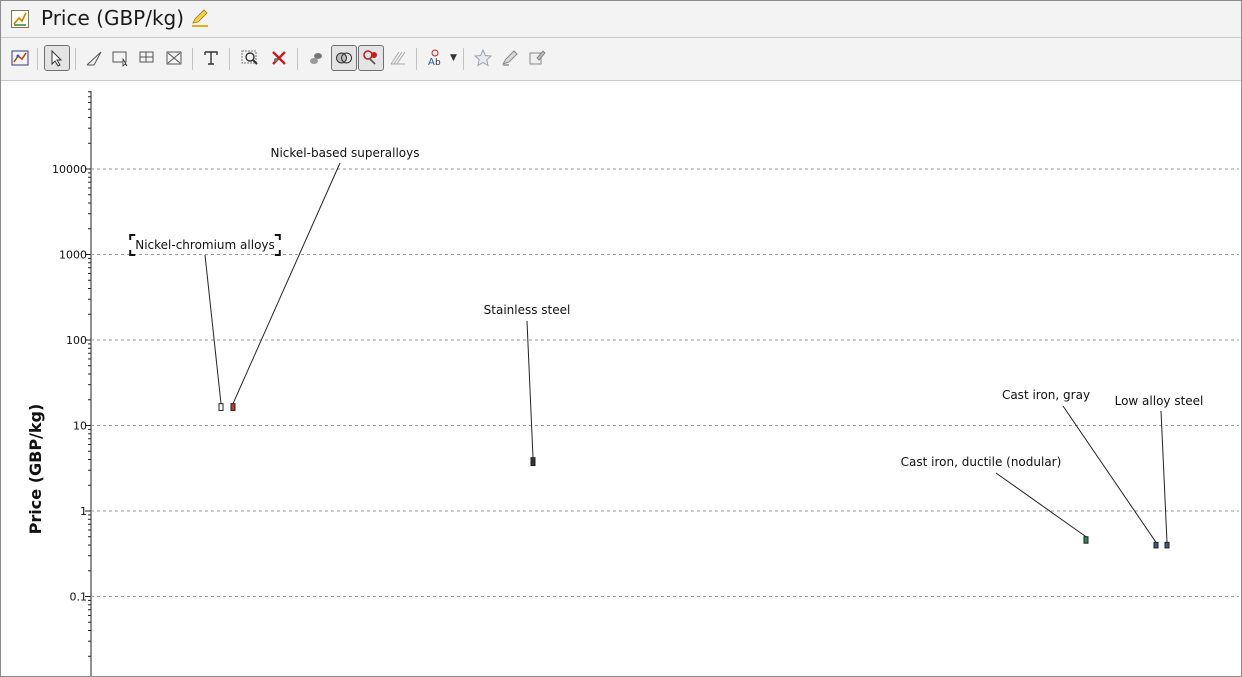 This screenshot has height=677, width=1242. Describe the element at coordinates (83, 511) in the screenshot. I see `y-tick-label: 1` at that location.